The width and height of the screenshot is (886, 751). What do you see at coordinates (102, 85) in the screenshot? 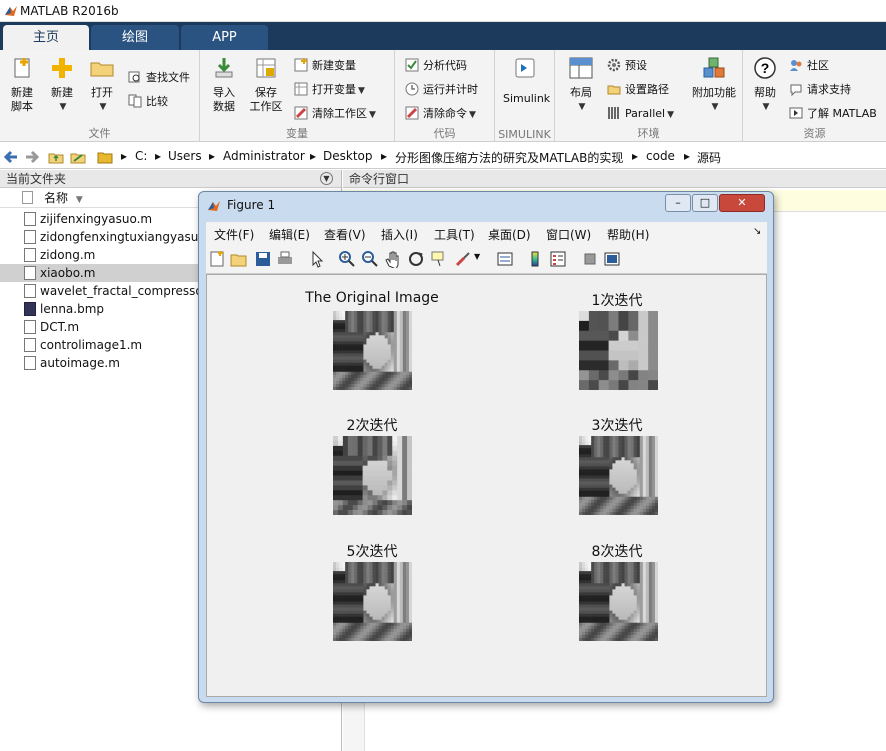
I see `open-button: 打开 ▼` at bounding box center [102, 85].